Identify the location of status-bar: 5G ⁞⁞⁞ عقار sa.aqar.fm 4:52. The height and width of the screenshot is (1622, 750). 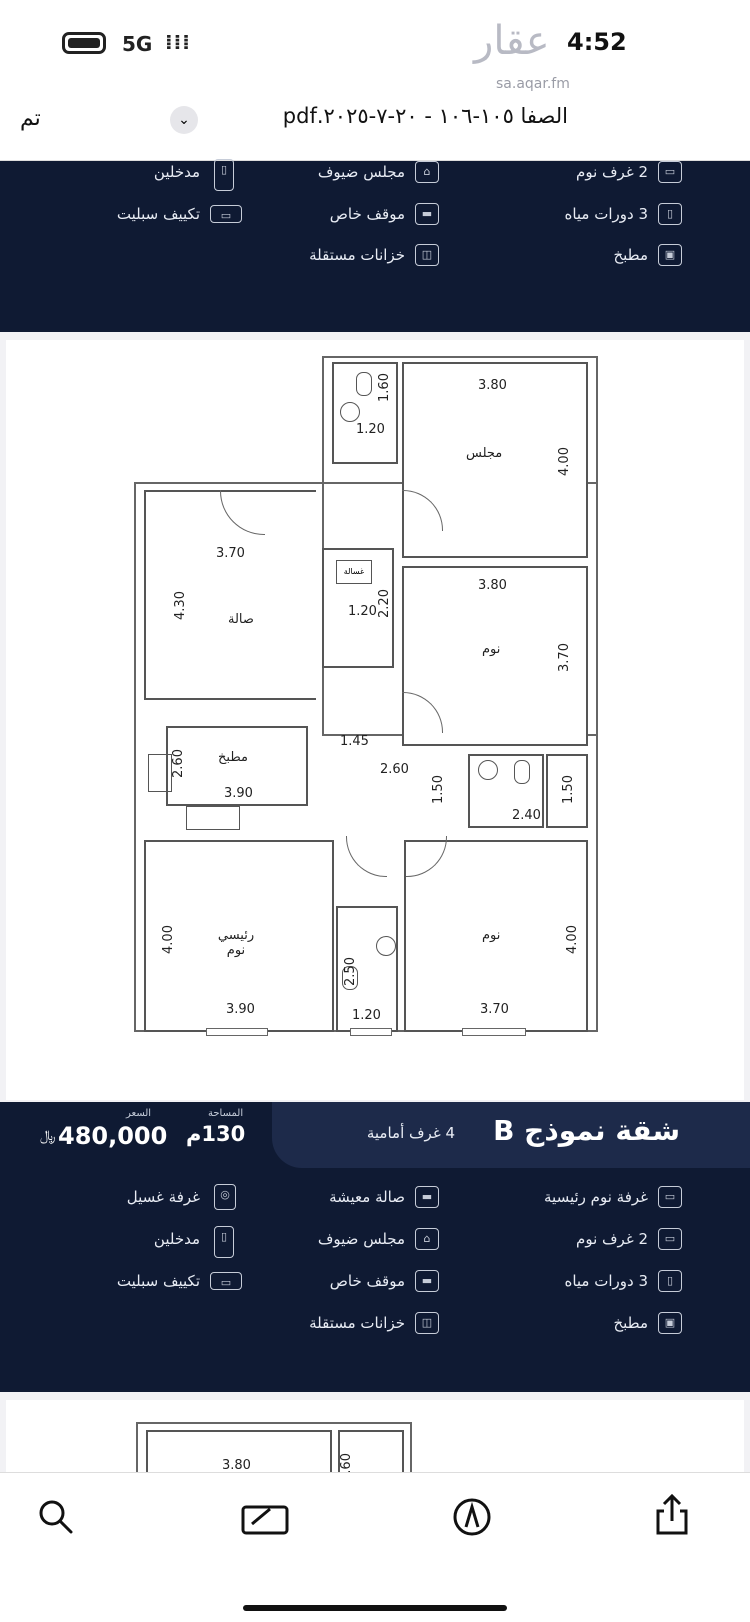
(375, 50).